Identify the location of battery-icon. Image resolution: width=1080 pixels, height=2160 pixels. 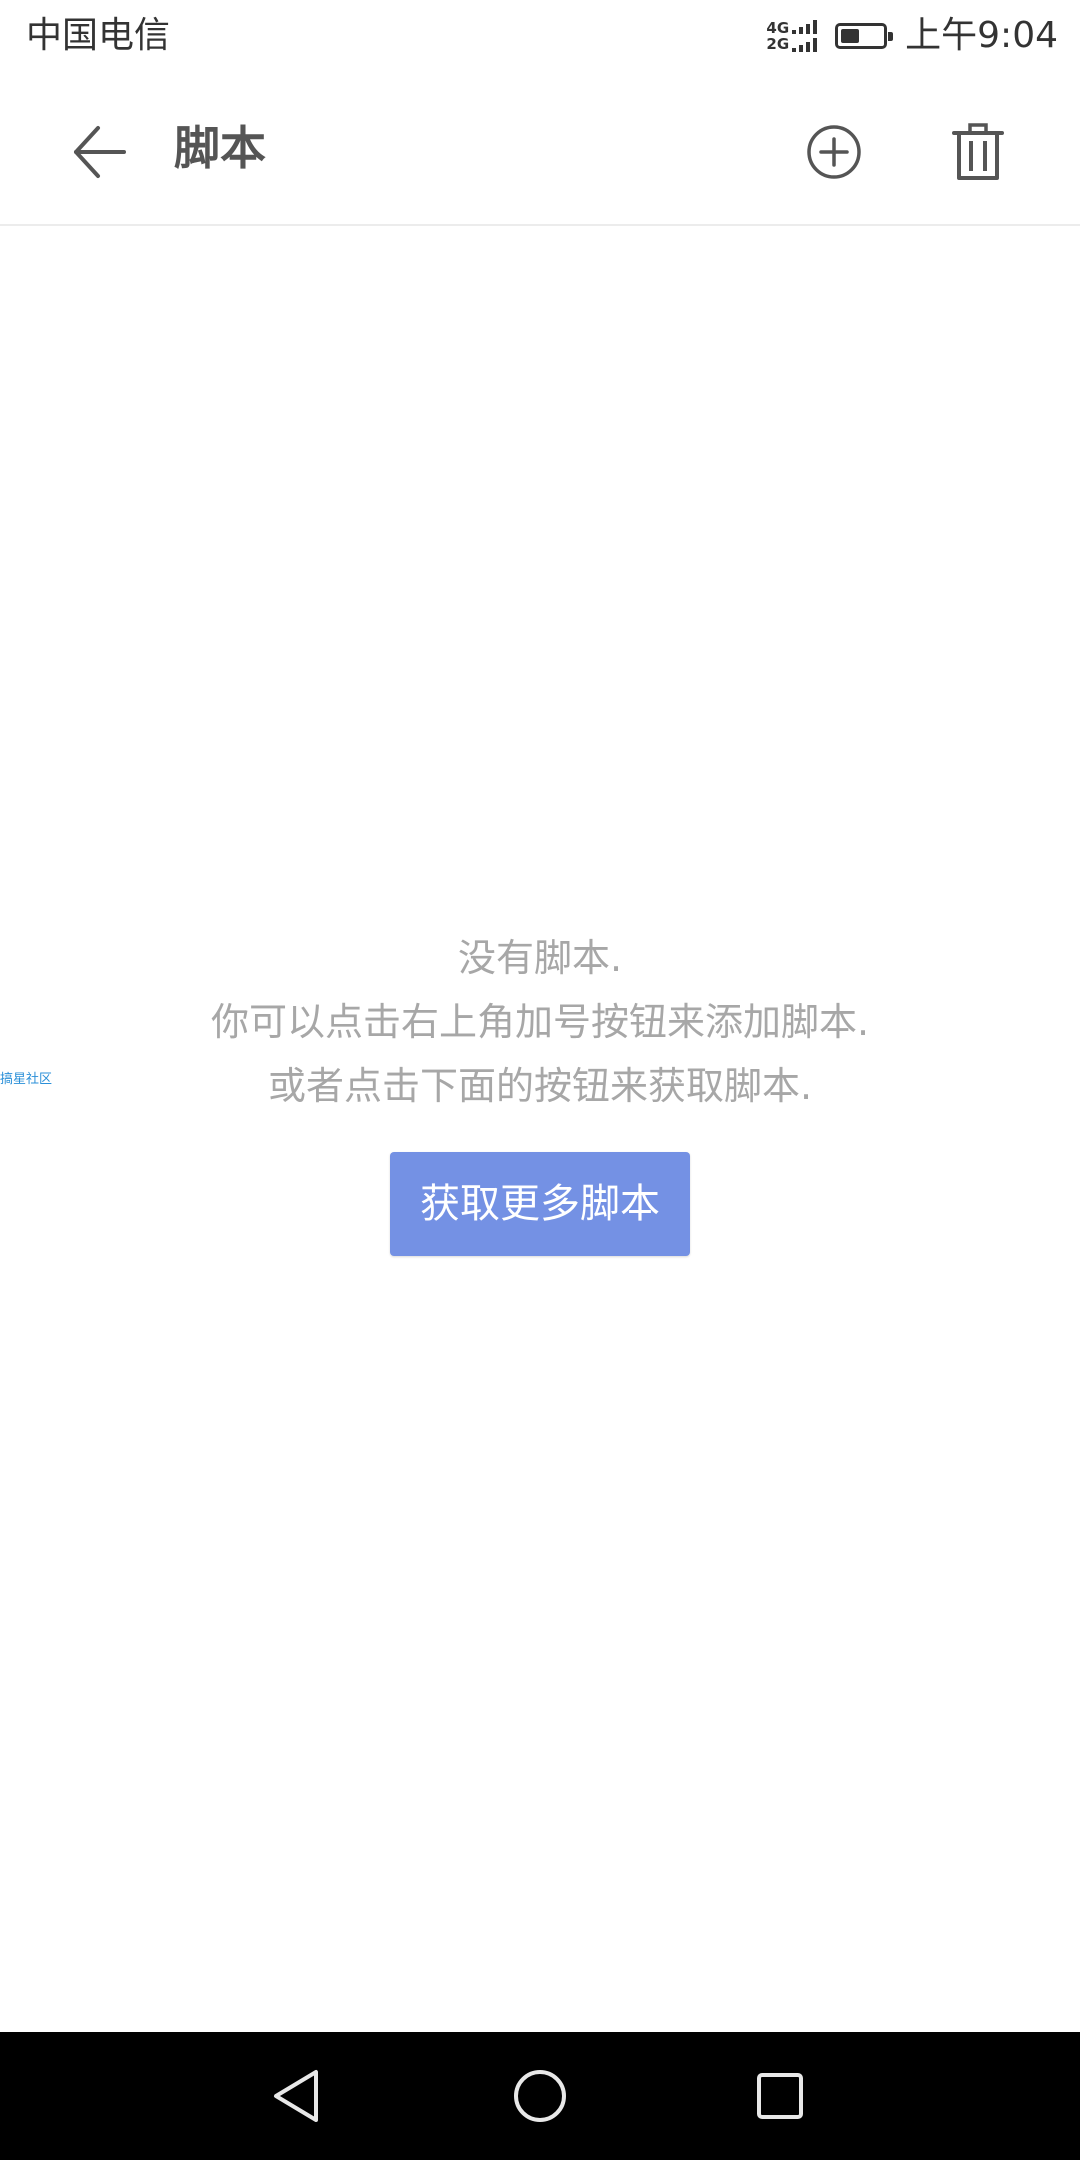
(864, 36).